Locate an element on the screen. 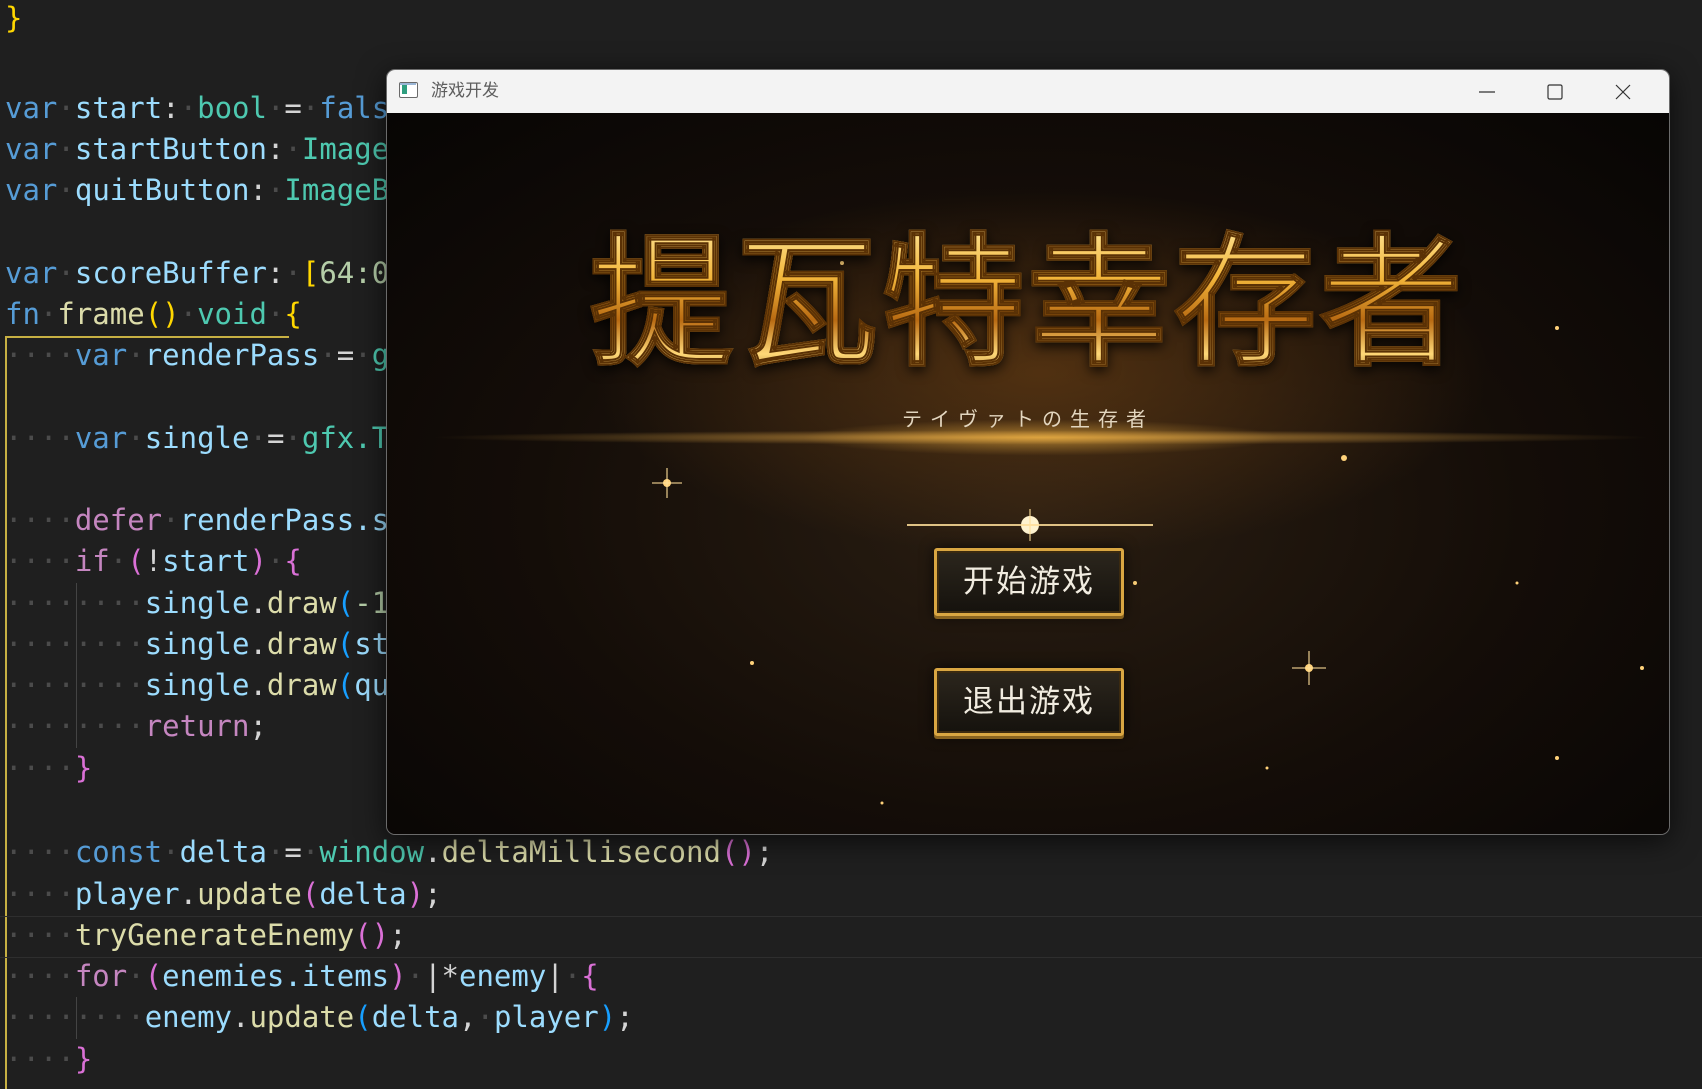  code-line: var·start:·bool·=·fals is located at coordinates (197, 108).